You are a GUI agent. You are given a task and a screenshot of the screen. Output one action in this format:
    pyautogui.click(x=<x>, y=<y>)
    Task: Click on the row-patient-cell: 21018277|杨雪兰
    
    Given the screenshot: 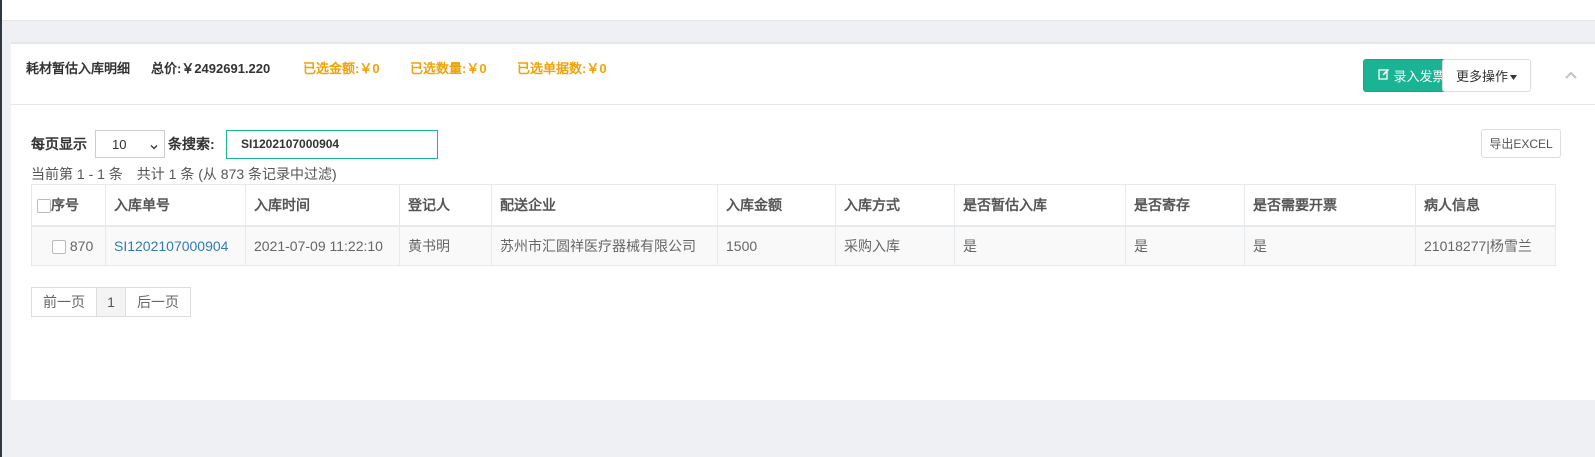 What is the action you would take?
    pyautogui.click(x=1485, y=245)
    